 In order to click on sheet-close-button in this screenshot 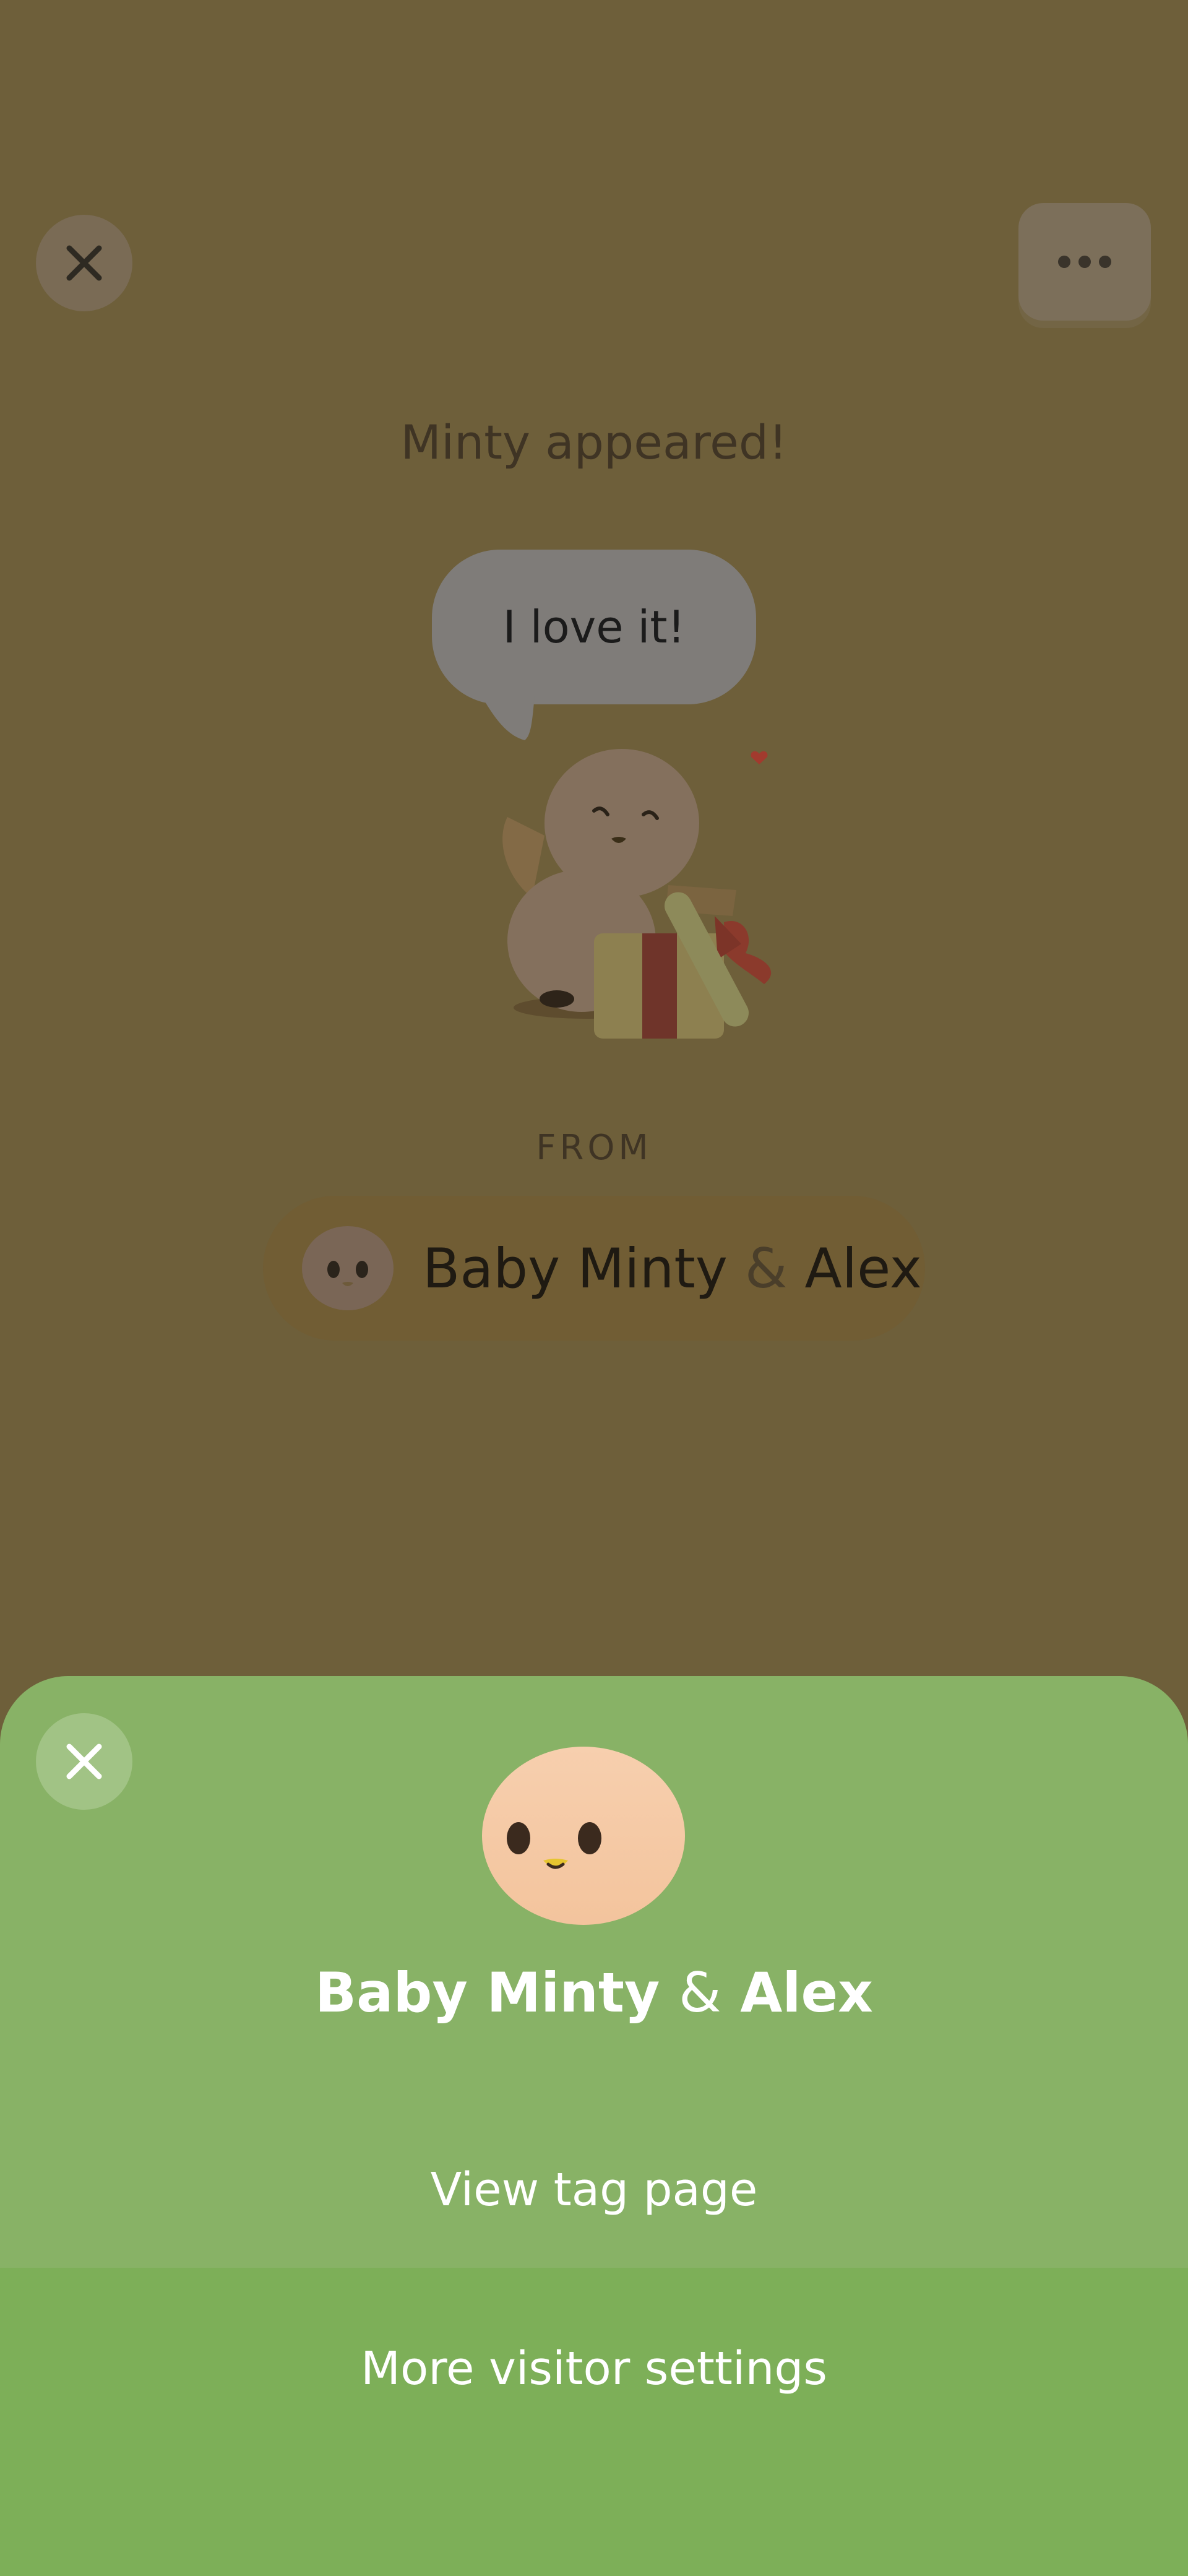, I will do `click(84, 1761)`.